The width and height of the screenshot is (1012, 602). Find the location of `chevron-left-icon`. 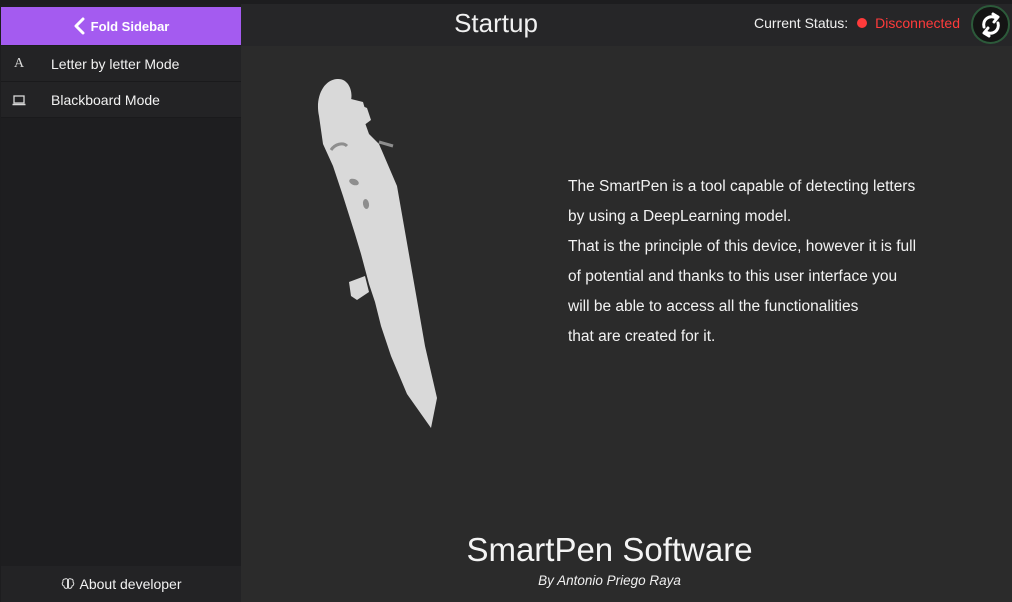

chevron-left-icon is located at coordinates (79, 26).